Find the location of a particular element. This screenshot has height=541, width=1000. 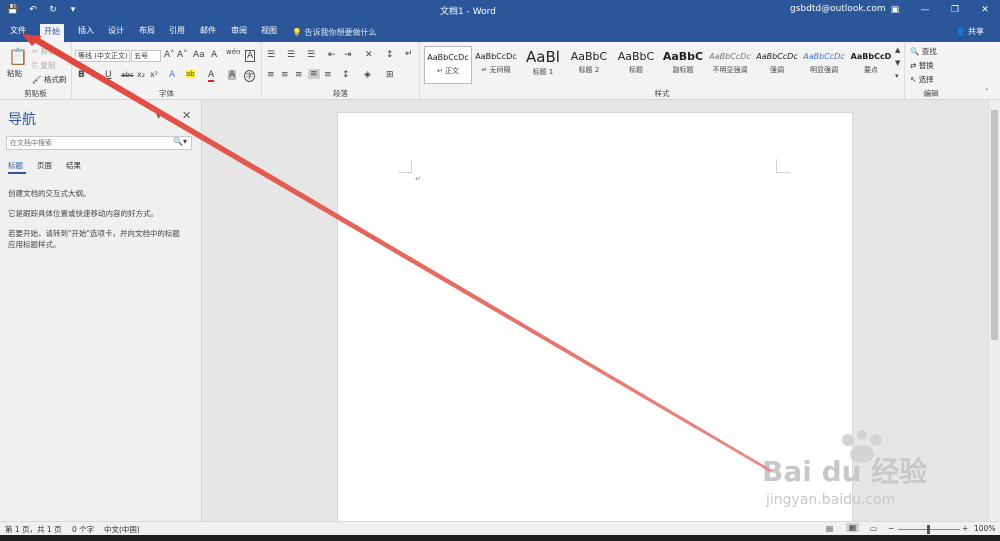

replace-button: ⇄ 替换 is located at coordinates (922, 65).